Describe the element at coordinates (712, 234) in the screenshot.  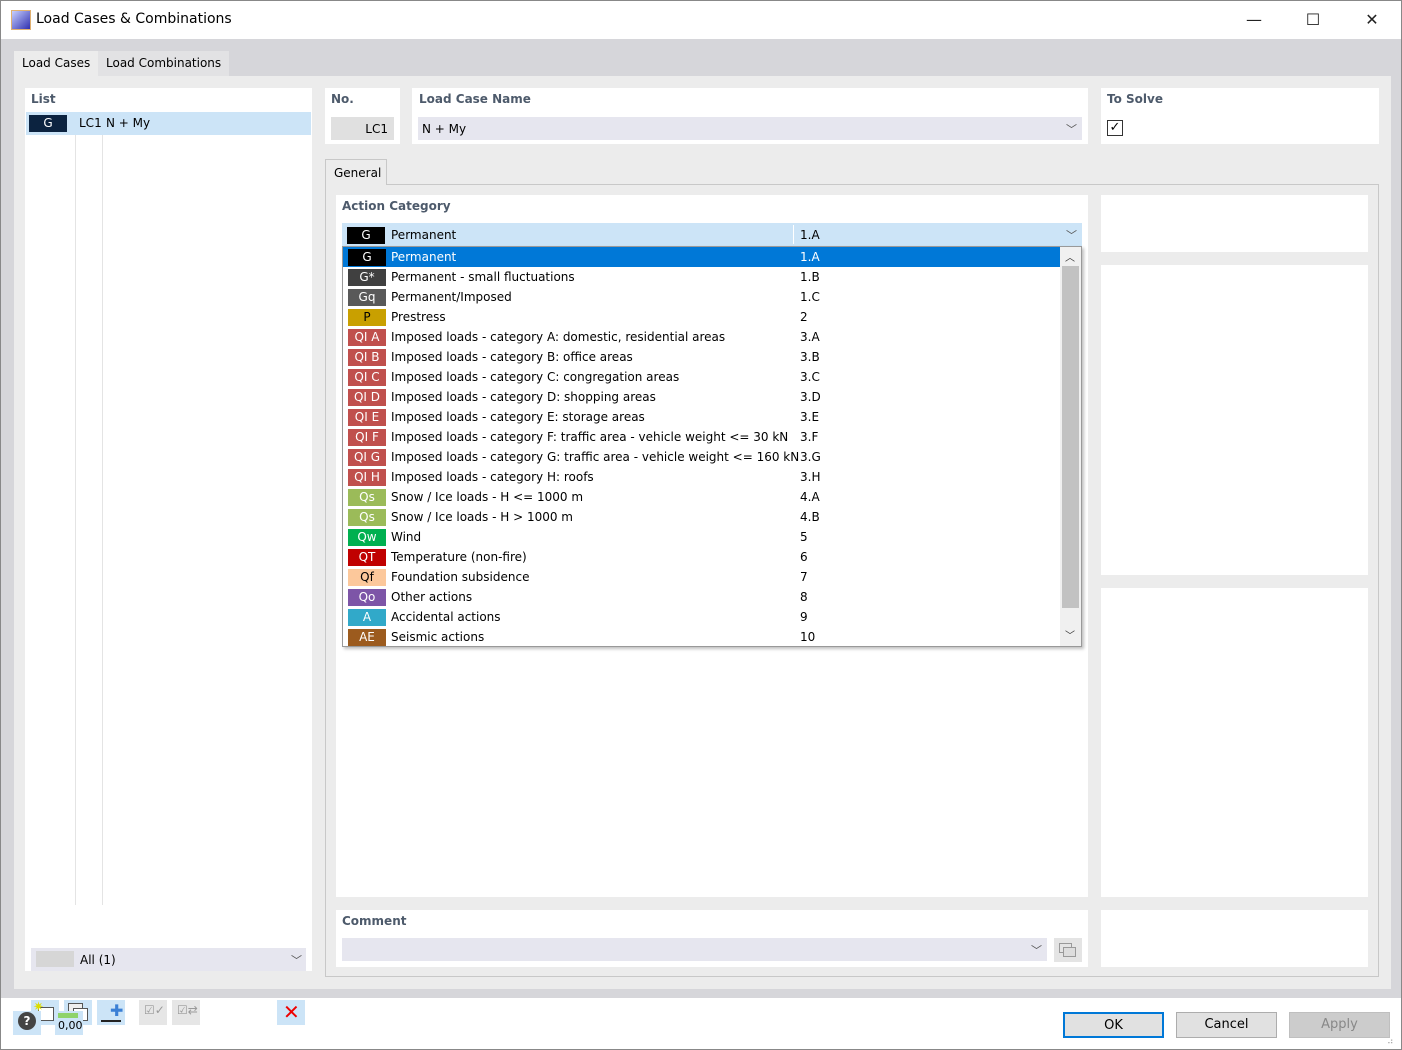
I see `action-category-combobox: G Permanent 1.A ﹀` at that location.